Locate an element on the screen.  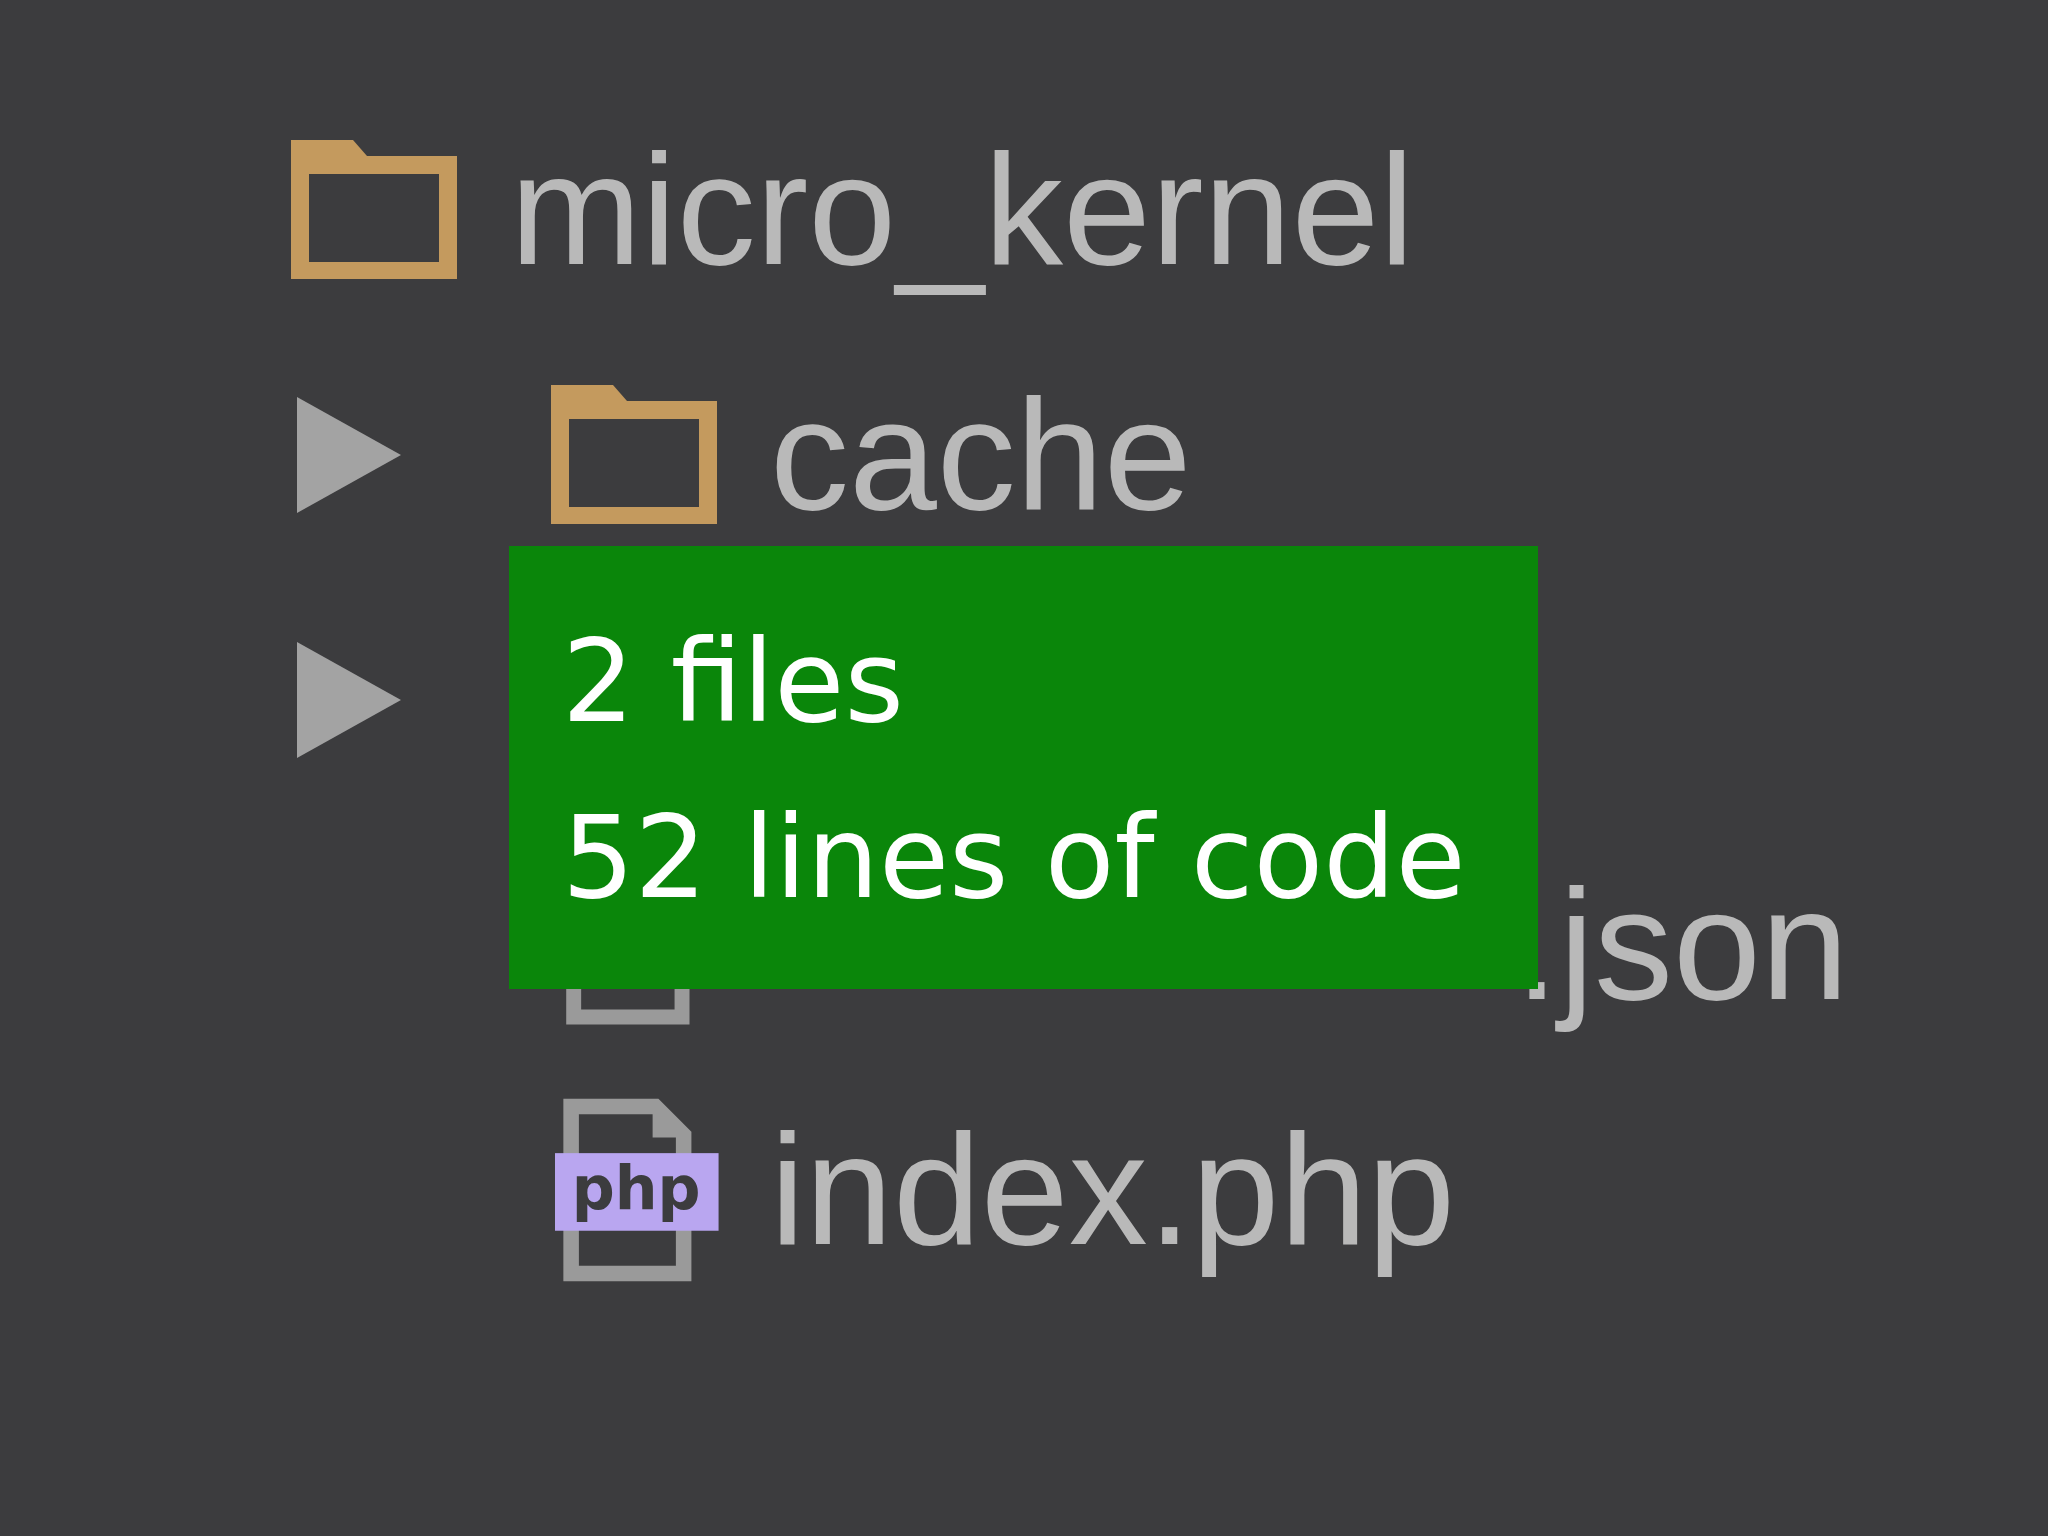
tree-item-label: cache is located at coordinates (981, 454).